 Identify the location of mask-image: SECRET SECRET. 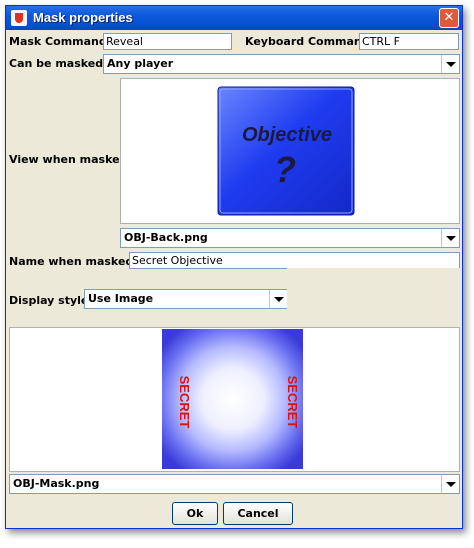
(232, 399).